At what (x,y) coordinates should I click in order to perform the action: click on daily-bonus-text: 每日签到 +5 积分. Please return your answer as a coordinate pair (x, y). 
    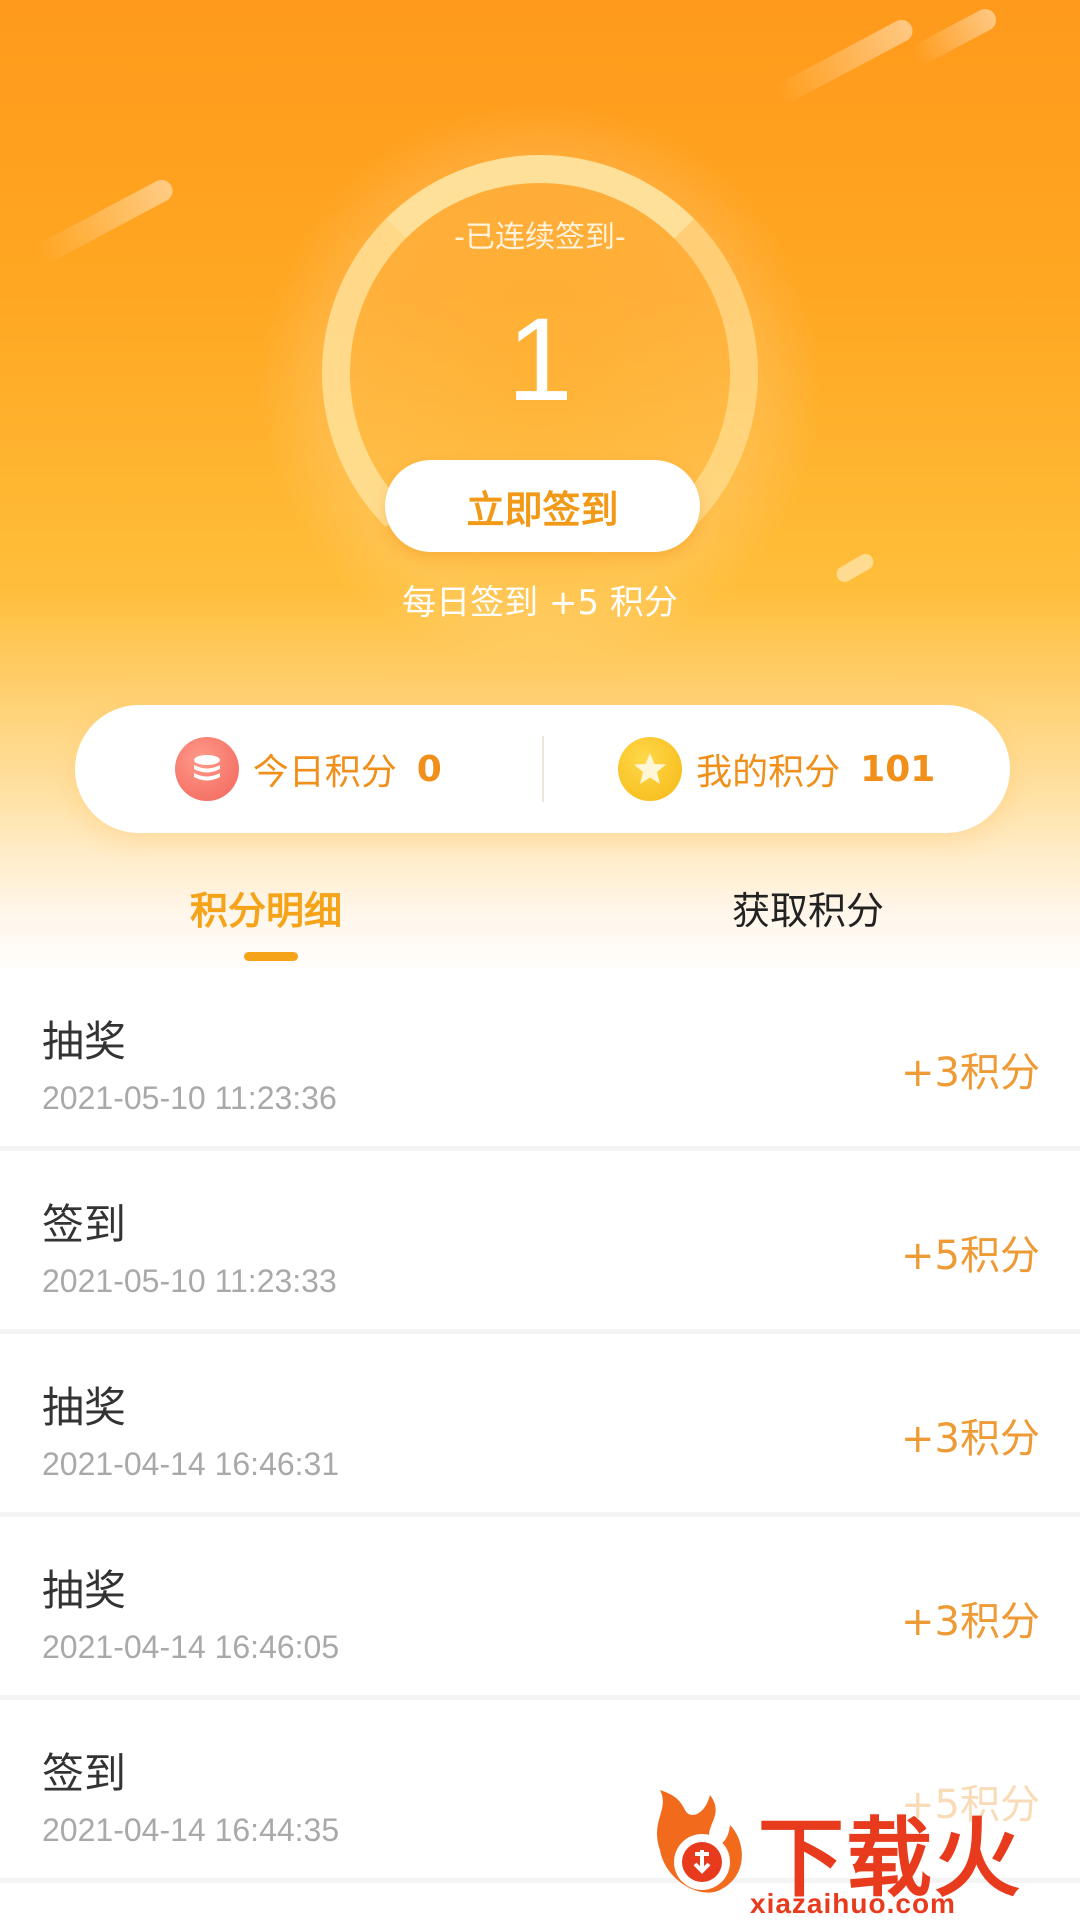
    Looking at the image, I should click on (540, 603).